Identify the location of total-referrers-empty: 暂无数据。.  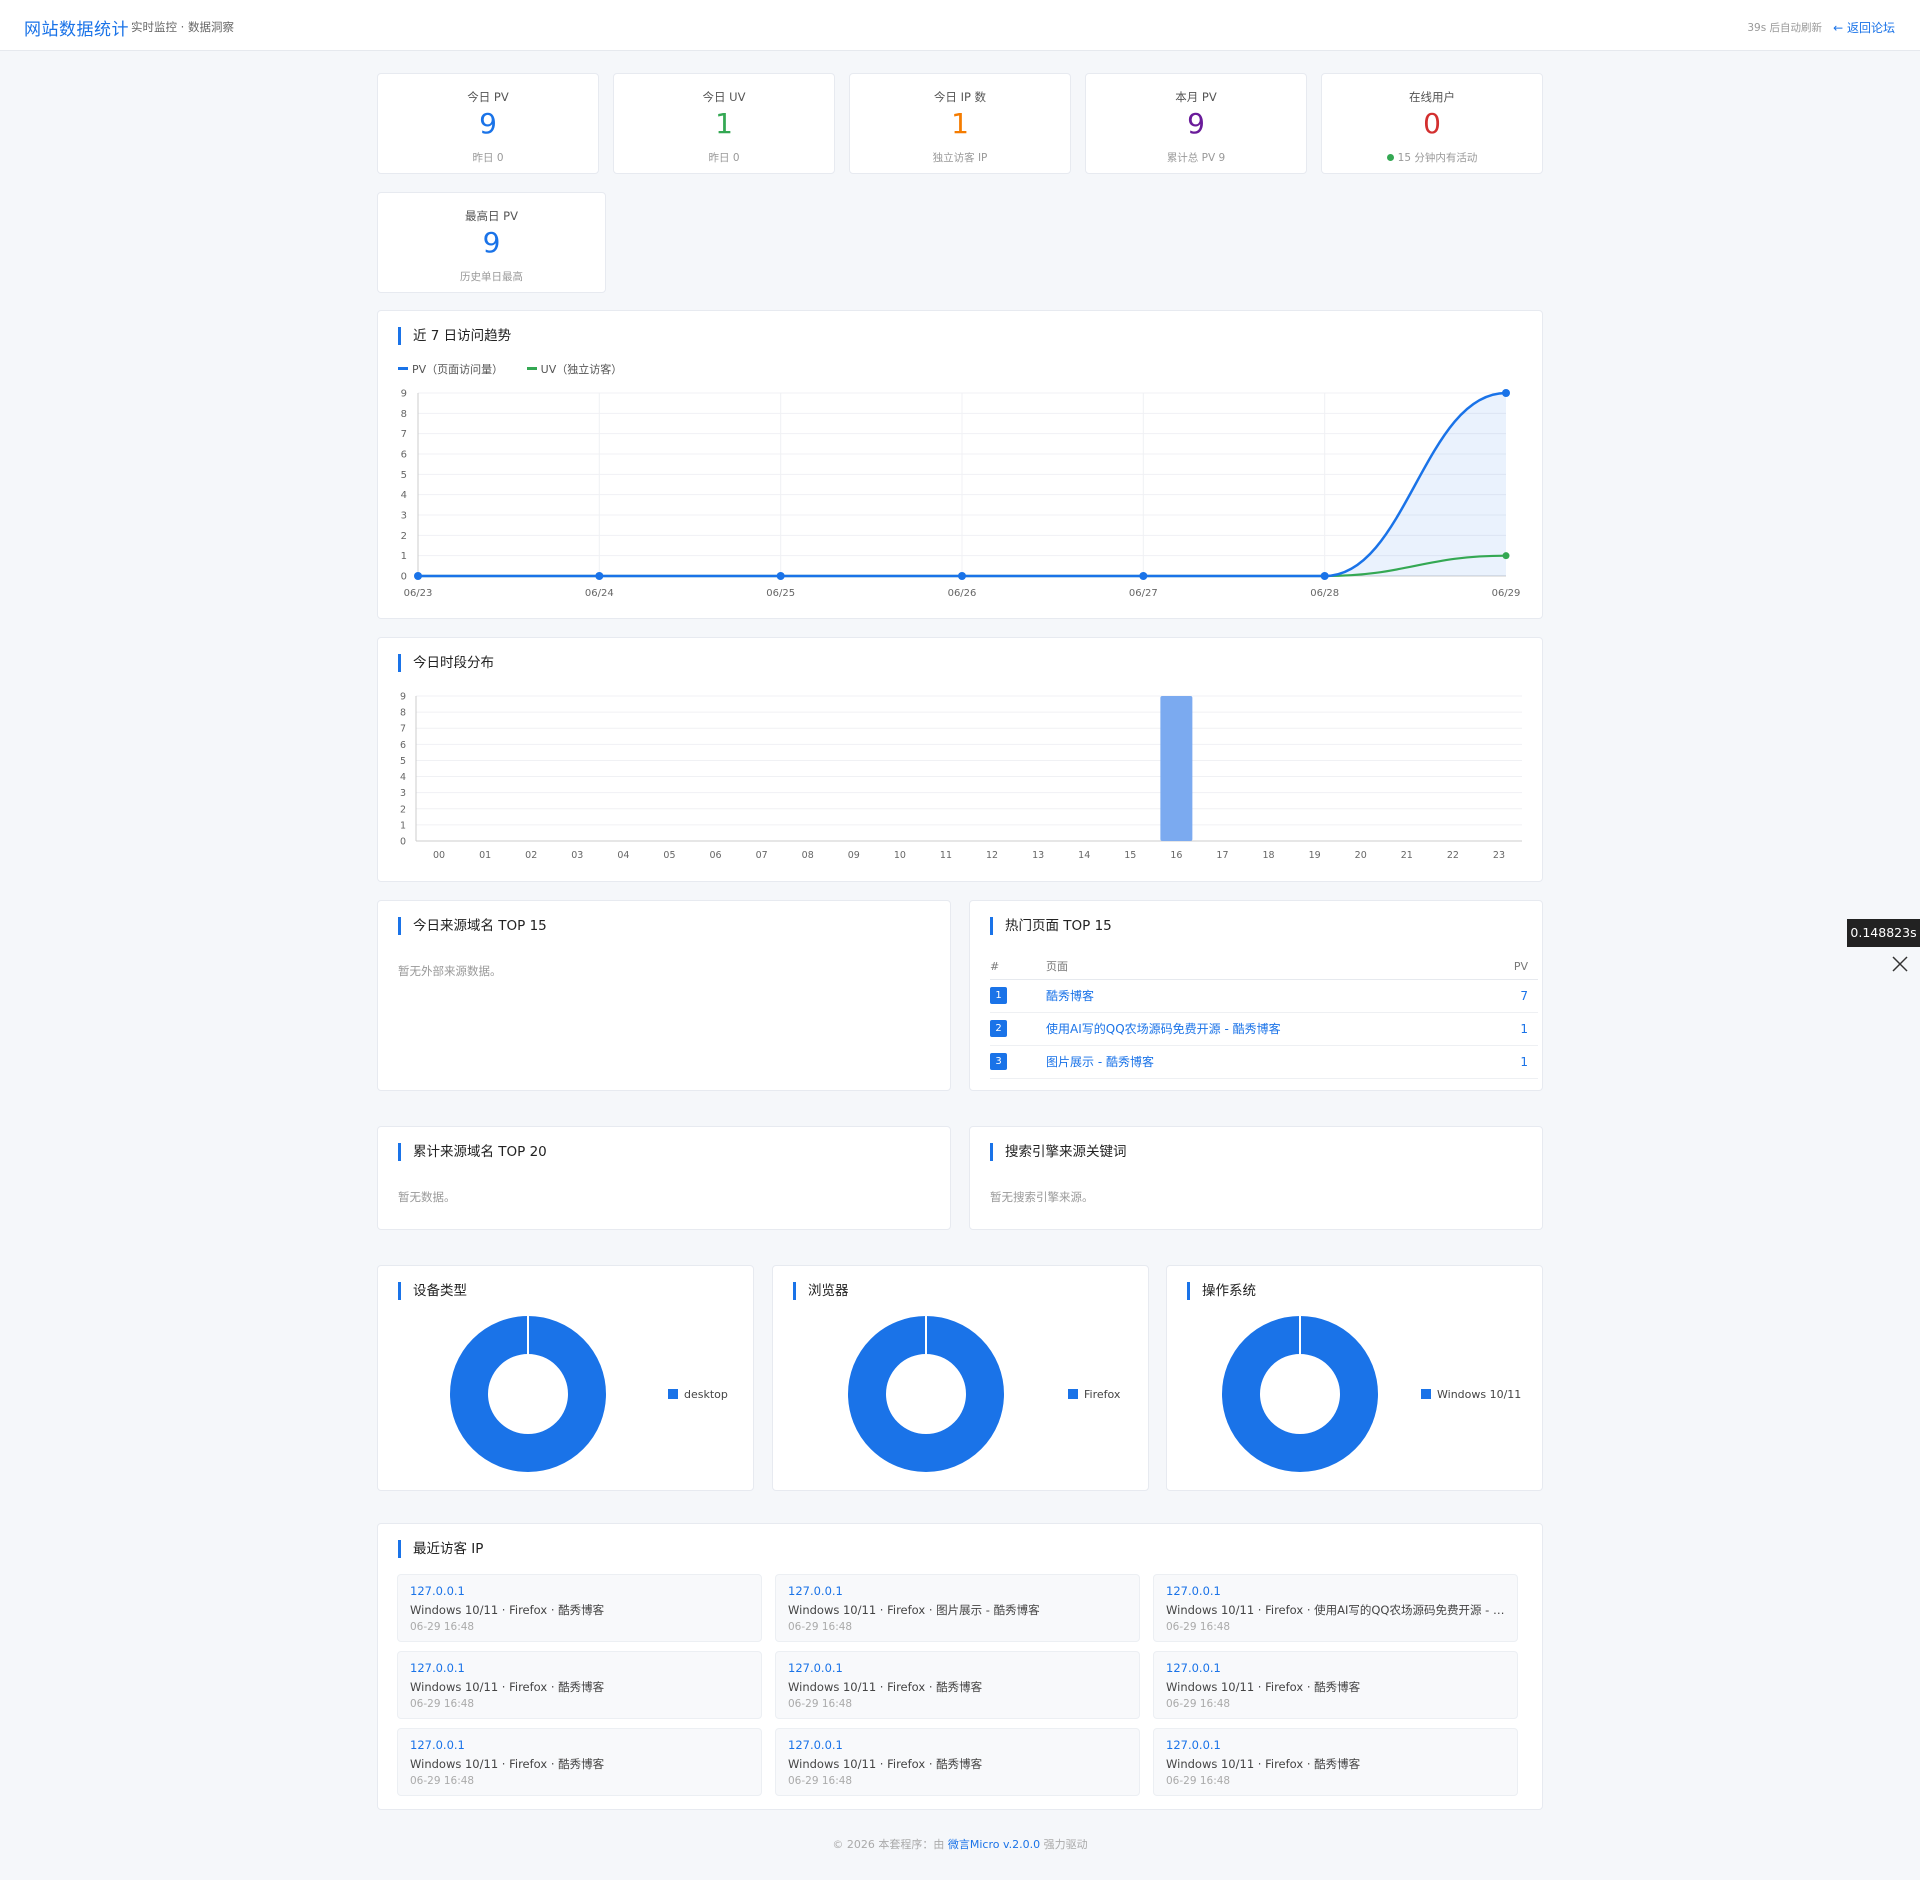
(427, 1197).